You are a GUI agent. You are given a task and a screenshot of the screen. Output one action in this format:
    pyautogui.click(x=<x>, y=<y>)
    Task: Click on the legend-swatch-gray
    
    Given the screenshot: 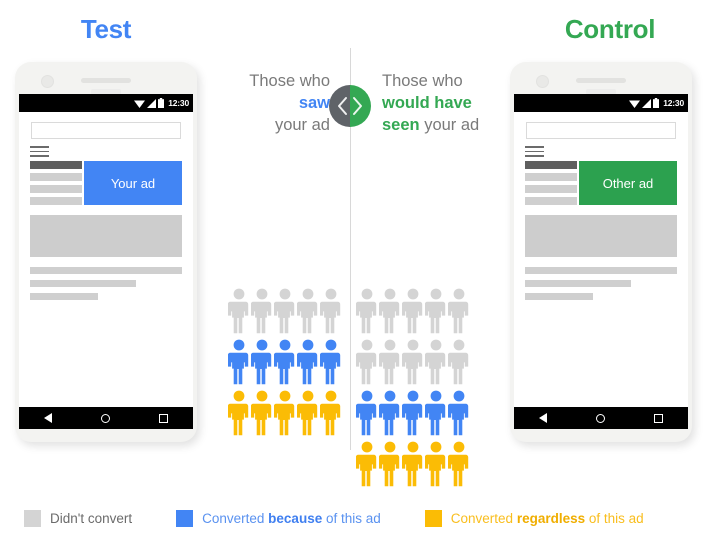 What is the action you would take?
    pyautogui.click(x=32, y=518)
    